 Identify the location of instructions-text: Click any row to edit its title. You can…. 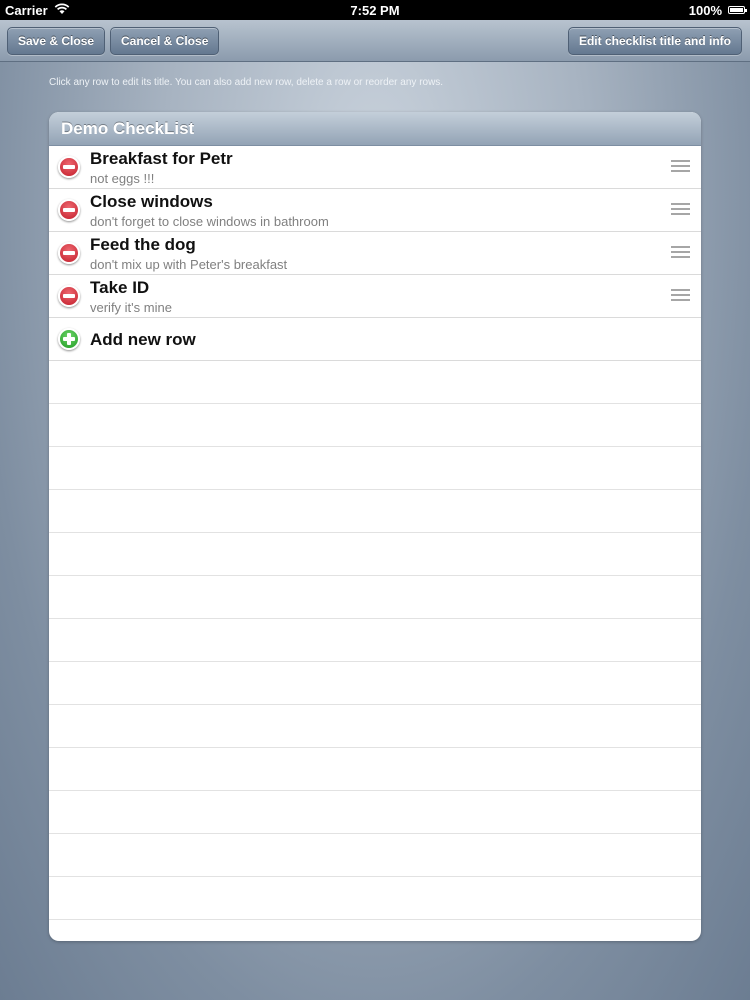
(246, 82).